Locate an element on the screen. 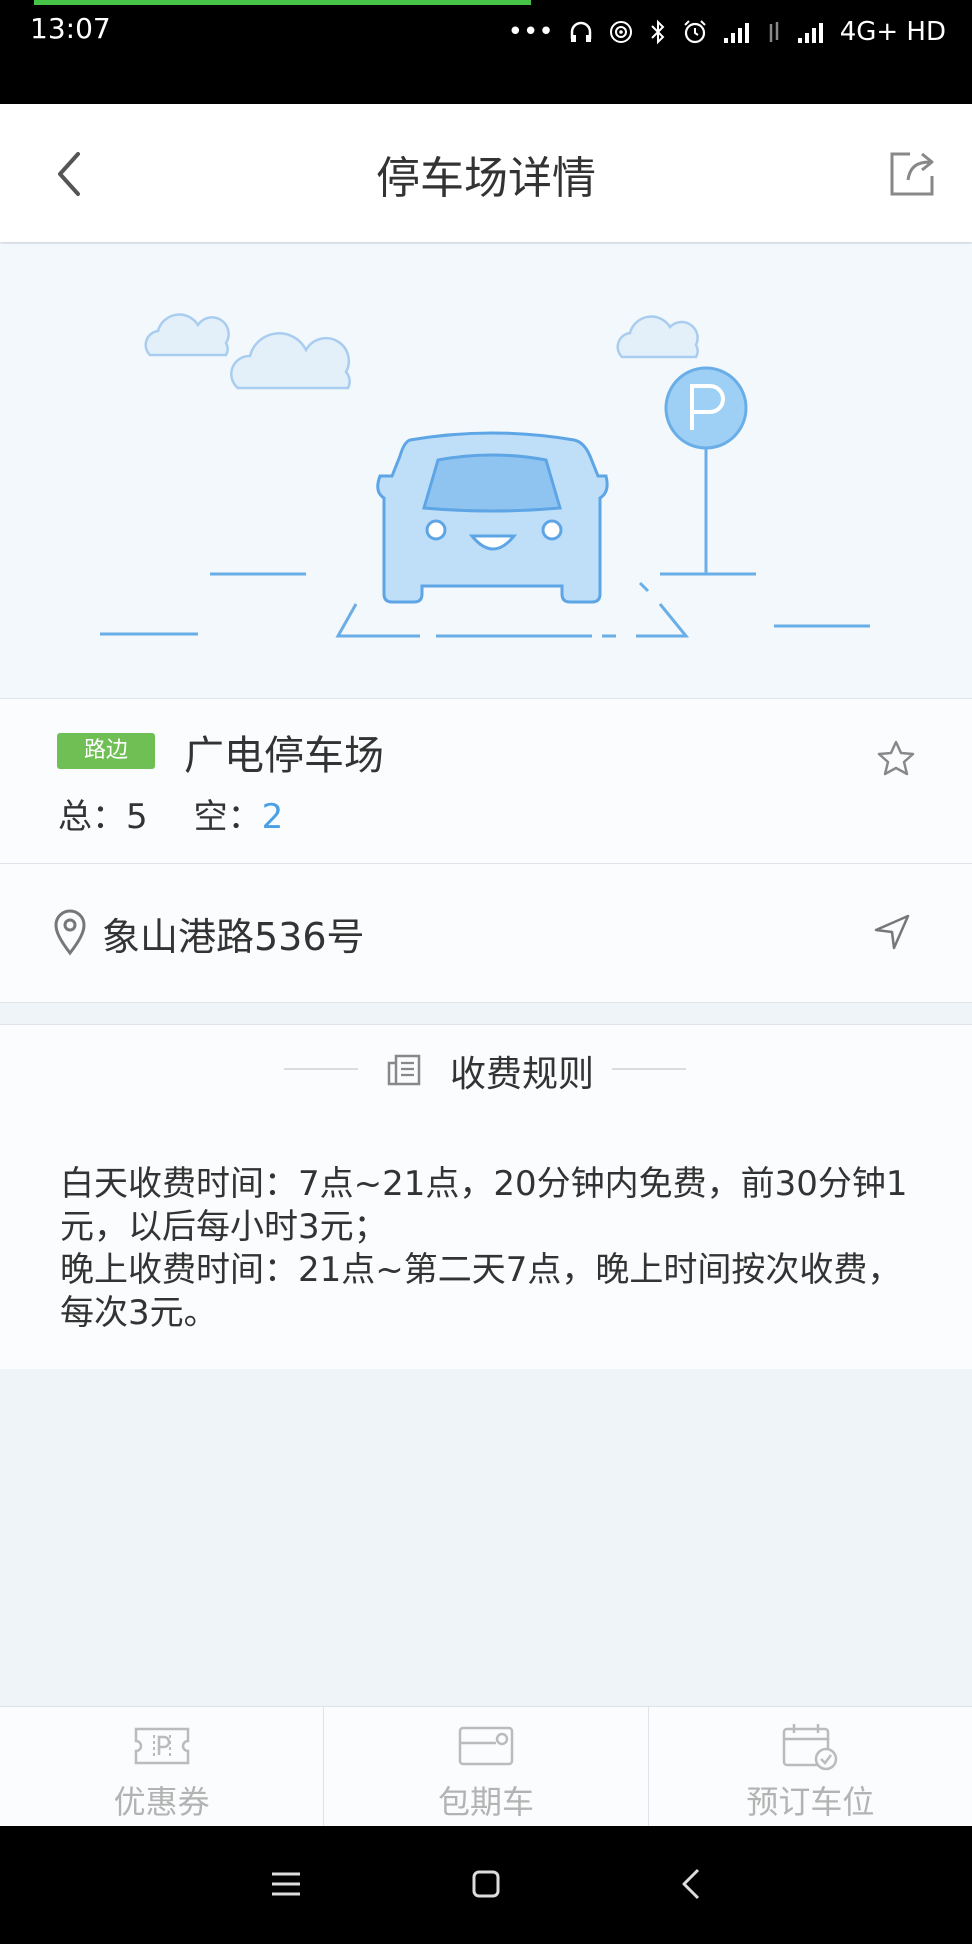 The height and width of the screenshot is (1944, 972). car is located at coordinates (492, 517).